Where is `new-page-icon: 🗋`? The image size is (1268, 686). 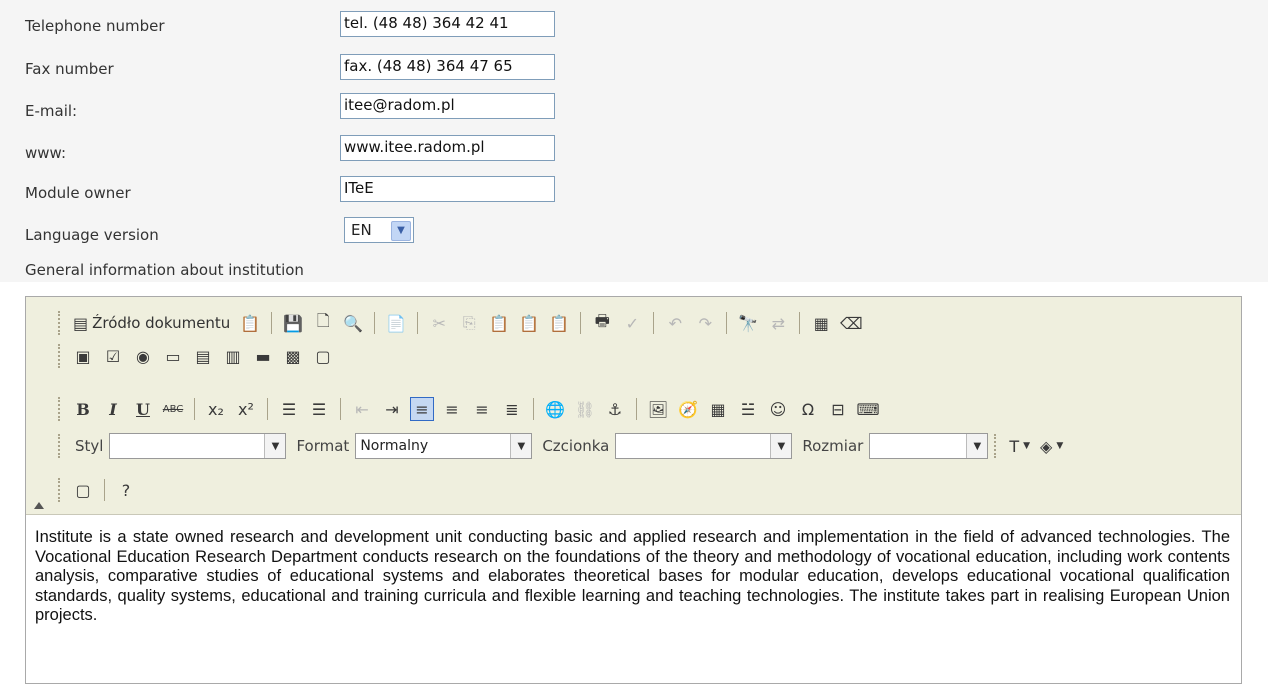
new-page-icon: 🗋 is located at coordinates (323, 323).